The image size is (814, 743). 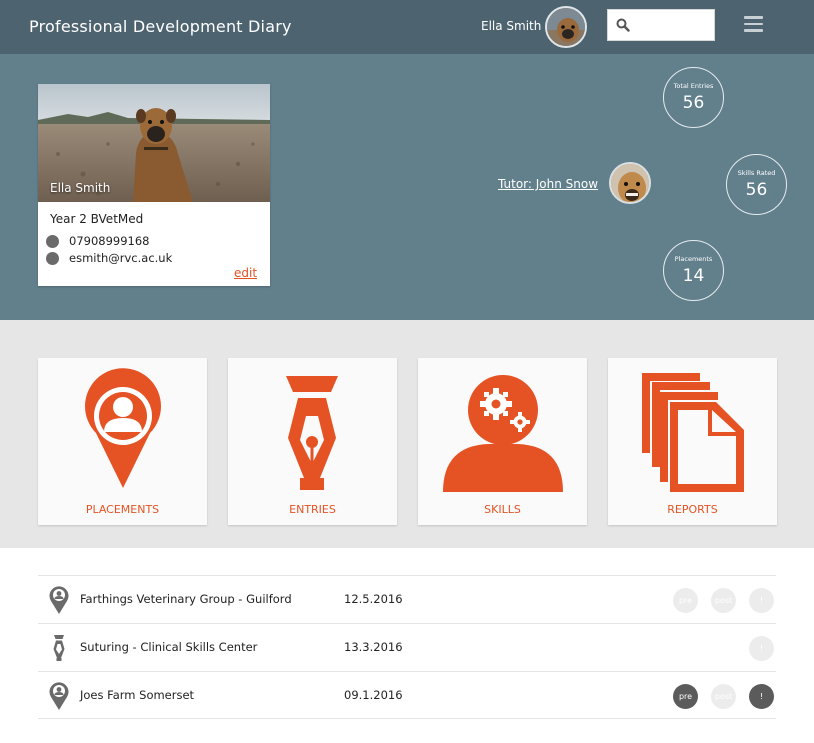 What do you see at coordinates (154, 143) in the screenshot?
I see `profile-photo: Ella Smith` at bounding box center [154, 143].